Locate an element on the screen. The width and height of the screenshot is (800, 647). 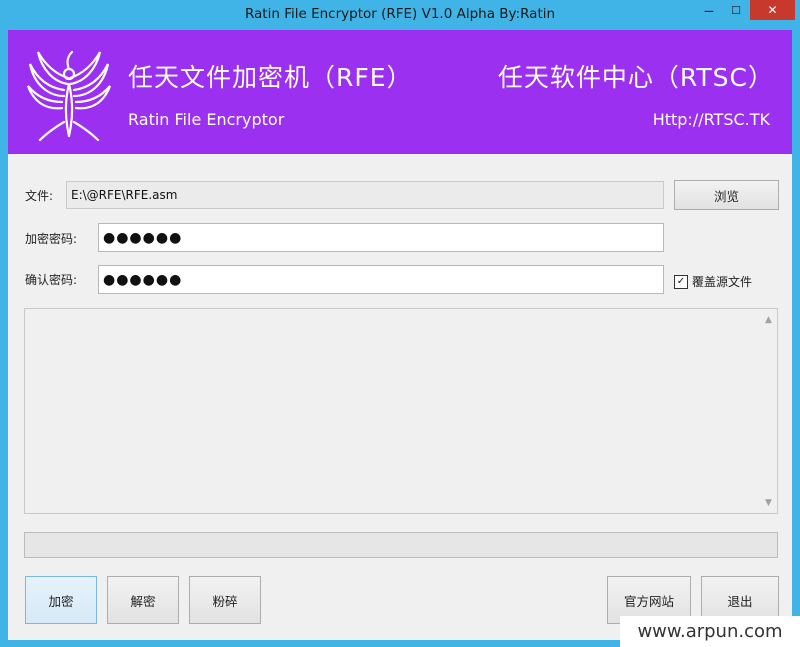
maximize-button: ☐ is located at coordinates (736, 10).